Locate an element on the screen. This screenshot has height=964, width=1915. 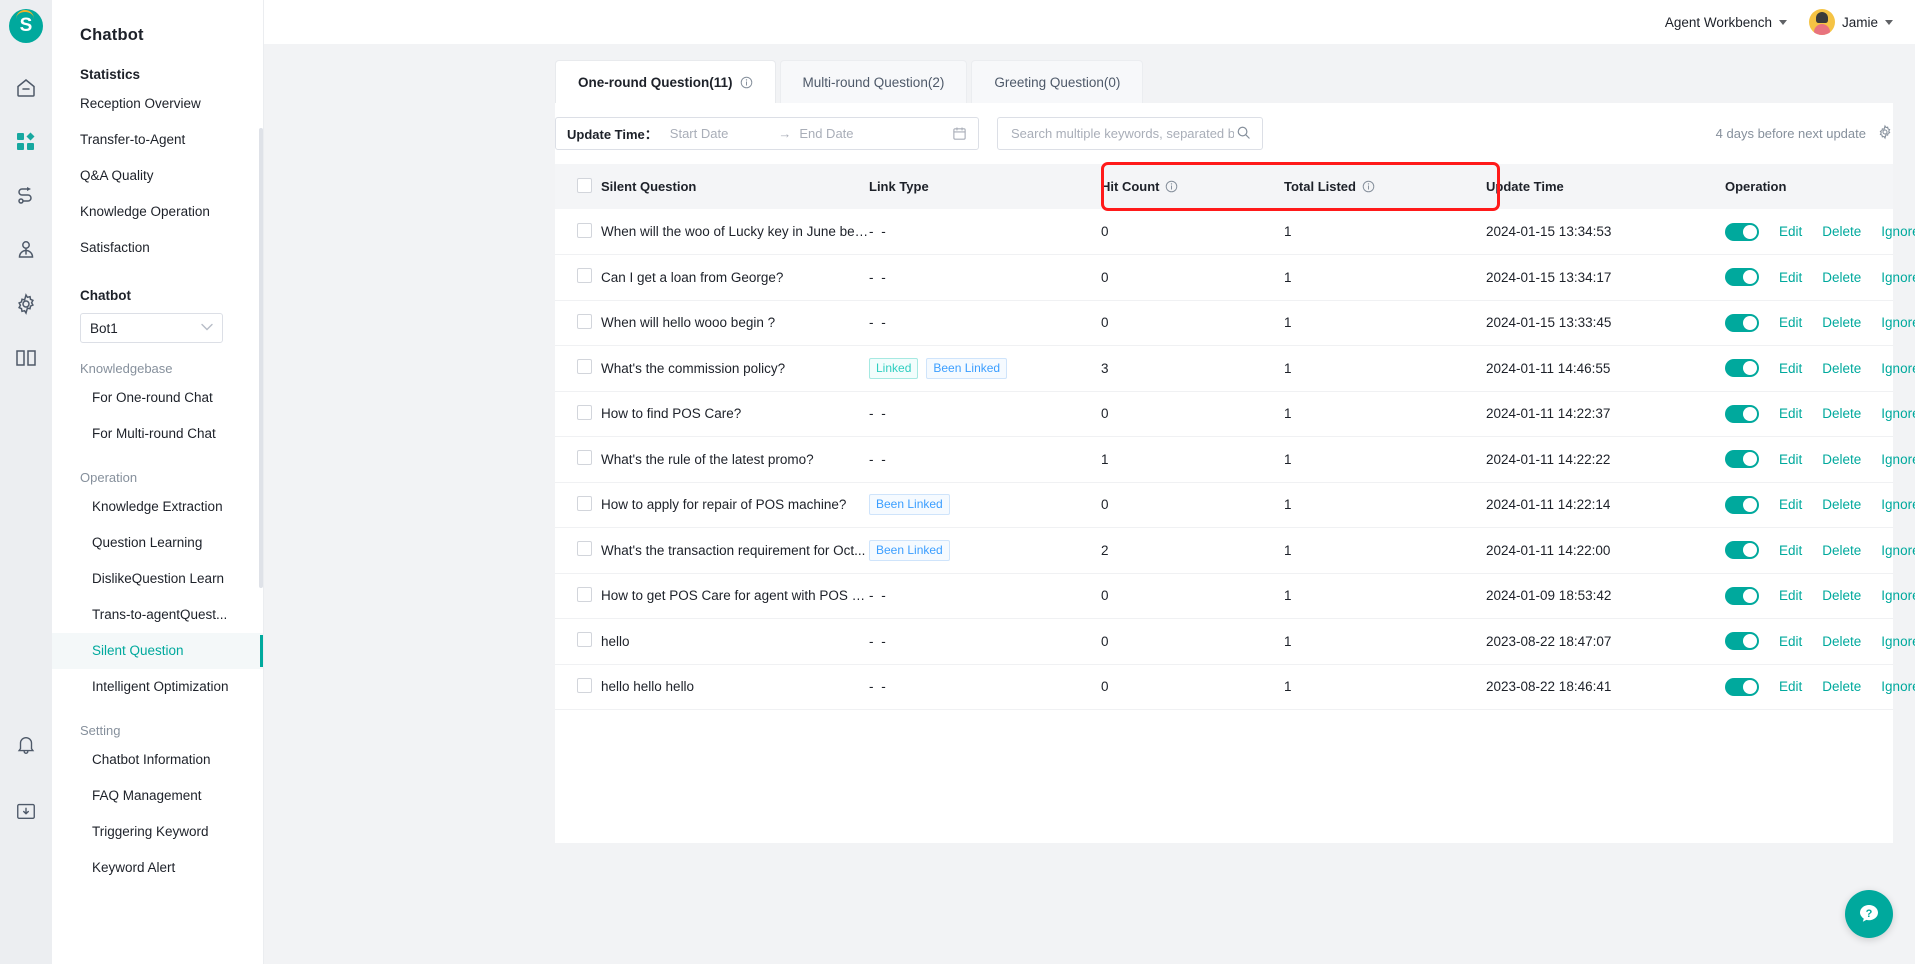
dashboard-grid-icon is located at coordinates (26, 142).